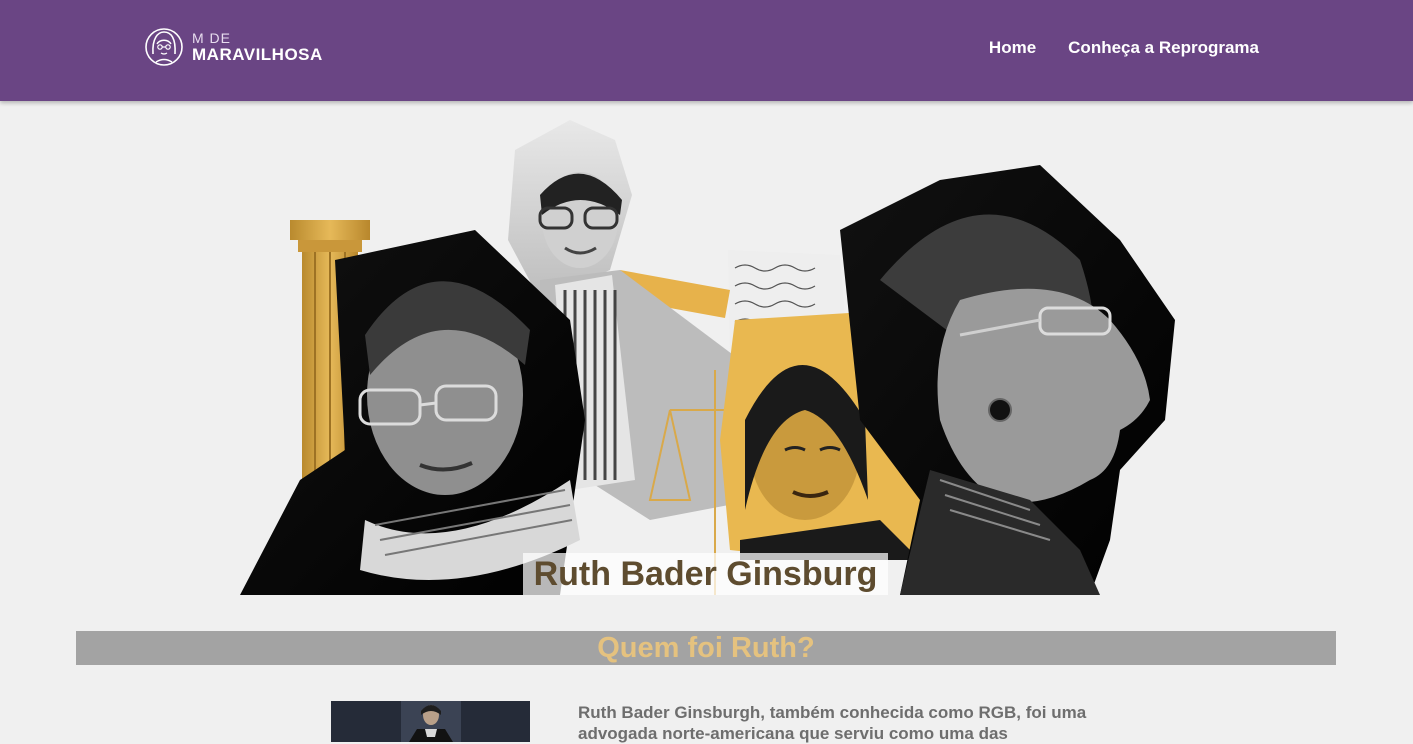 Image resolution: width=1413 pixels, height=744 pixels. Describe the element at coordinates (211, 38) in the screenshot. I see `logo-line1: M DE` at that location.